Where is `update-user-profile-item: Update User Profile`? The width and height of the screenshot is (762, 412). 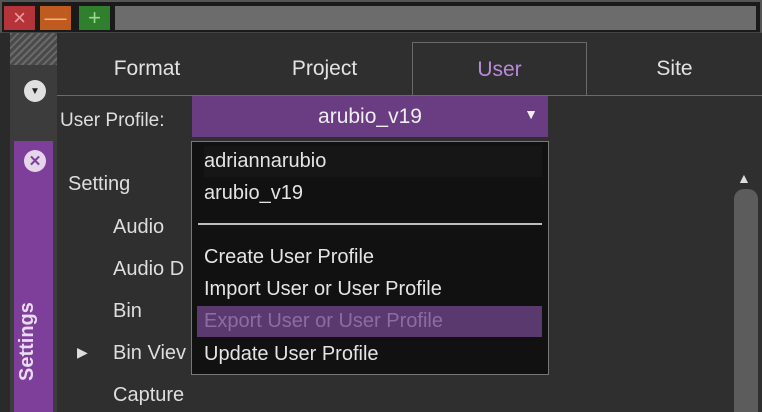
update-user-profile-item: Update User Profile is located at coordinates (373, 354).